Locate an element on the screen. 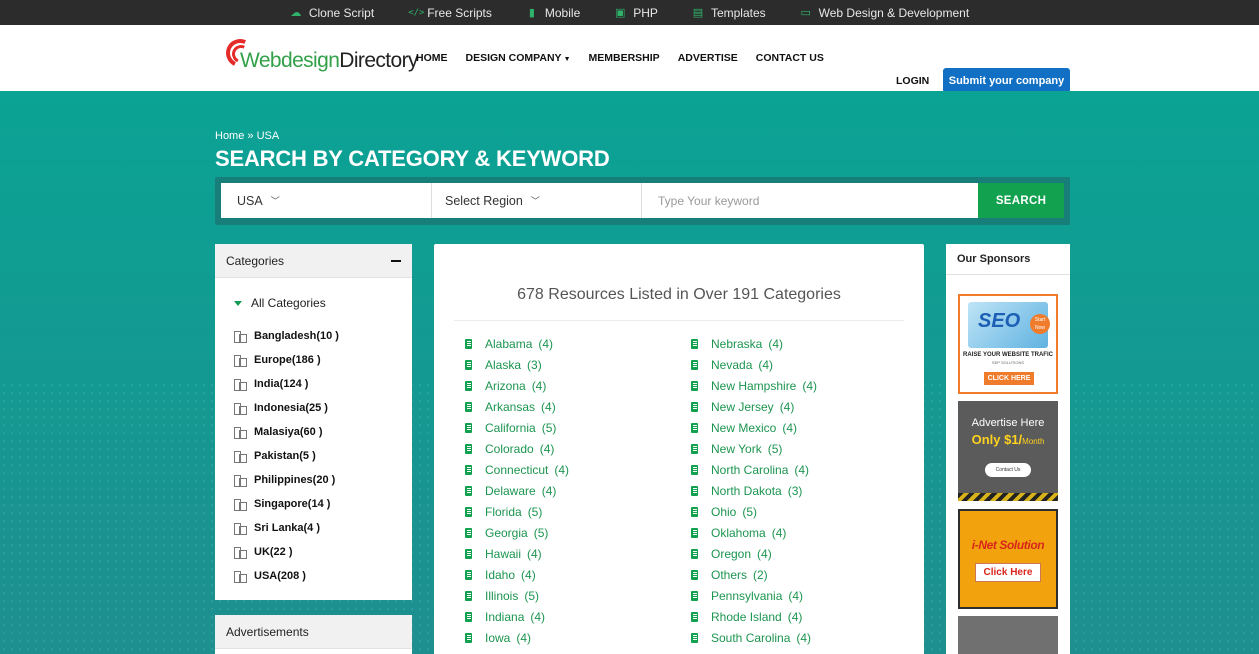 The image size is (1259, 654). state-link: Idaho (4) is located at coordinates (578, 574).